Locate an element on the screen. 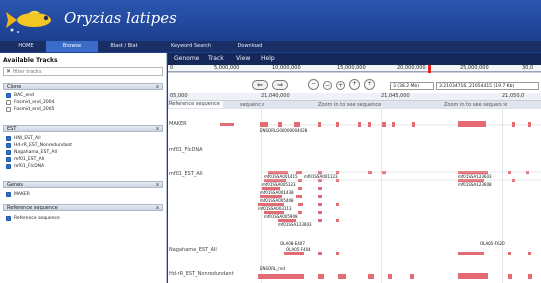  category-est: EST x is located at coordinates (83, 128).